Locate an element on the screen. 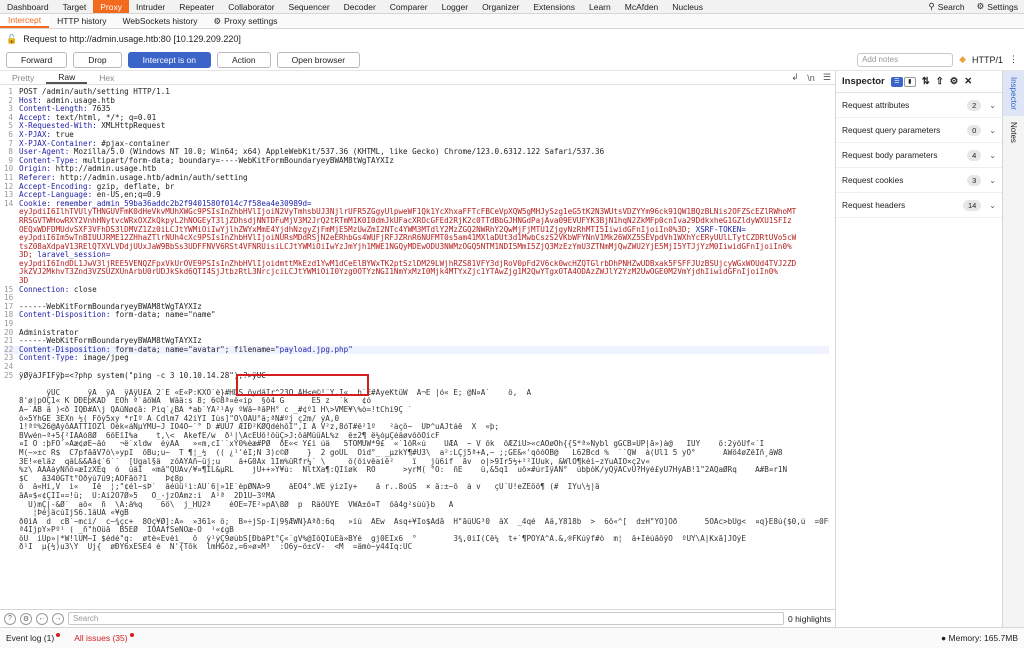 The image size is (1024, 648). settings-label: Settings is located at coordinates (1002, 6).